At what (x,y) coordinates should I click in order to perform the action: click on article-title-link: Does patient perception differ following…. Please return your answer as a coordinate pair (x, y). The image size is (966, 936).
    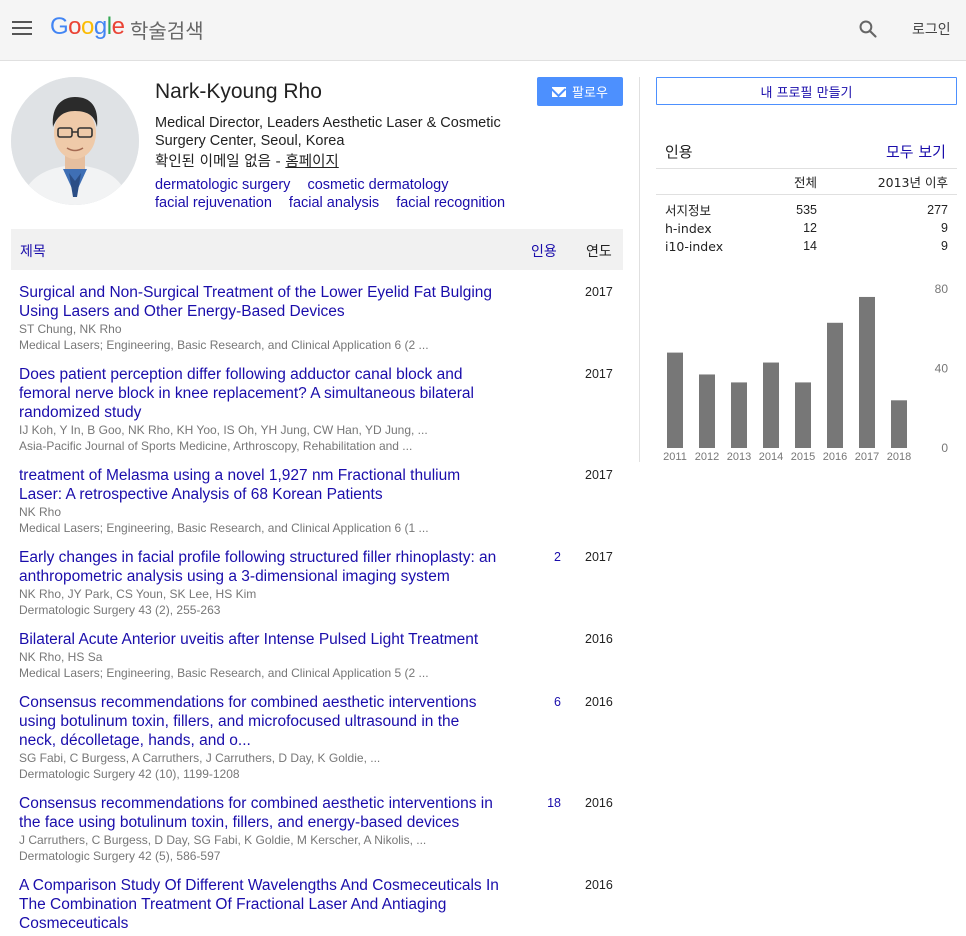
    Looking at the image, I should click on (259, 393).